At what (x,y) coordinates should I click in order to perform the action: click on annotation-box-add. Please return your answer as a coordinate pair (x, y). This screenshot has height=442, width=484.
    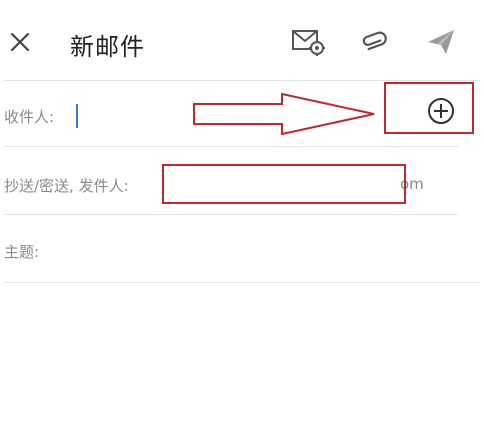
    Looking at the image, I should click on (429, 108).